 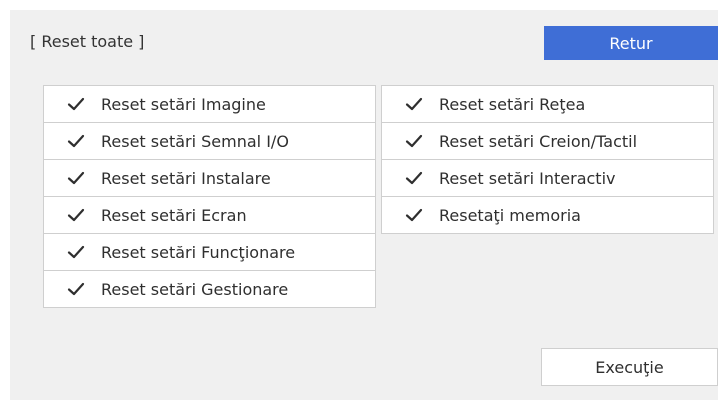 What do you see at coordinates (198, 252) in the screenshot?
I see `reset-item-label: Reset setări Funcţionare` at bounding box center [198, 252].